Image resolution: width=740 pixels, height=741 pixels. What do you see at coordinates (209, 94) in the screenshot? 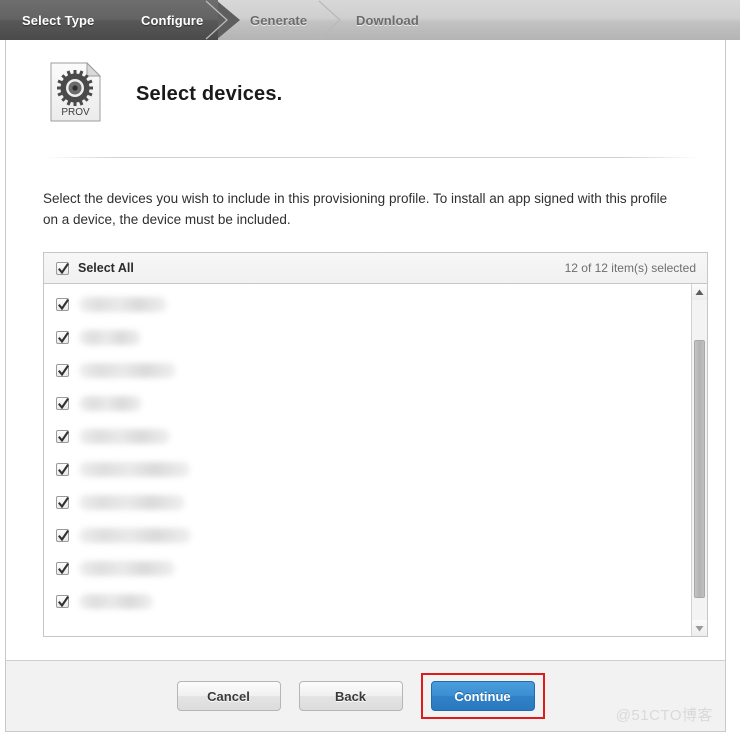
I see `page-title: Select devices.` at bounding box center [209, 94].